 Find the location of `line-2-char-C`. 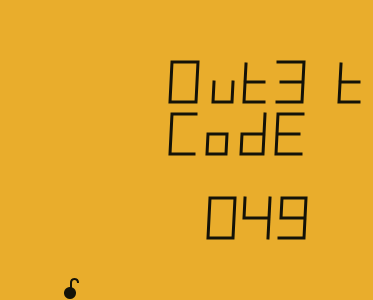

line-2-char-C is located at coordinates (183, 134).